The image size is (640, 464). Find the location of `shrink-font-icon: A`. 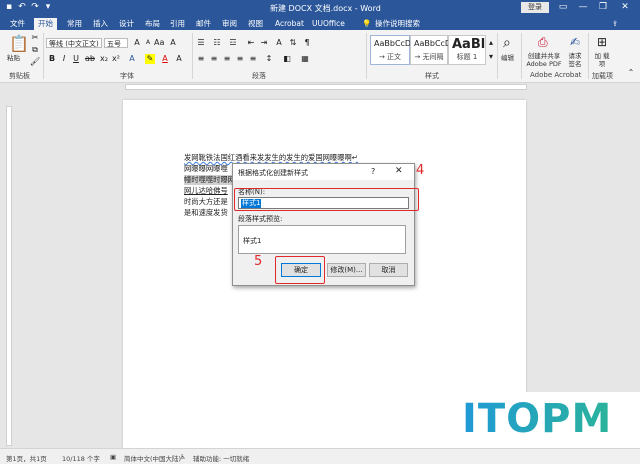

shrink-font-icon: A is located at coordinates (148, 43).